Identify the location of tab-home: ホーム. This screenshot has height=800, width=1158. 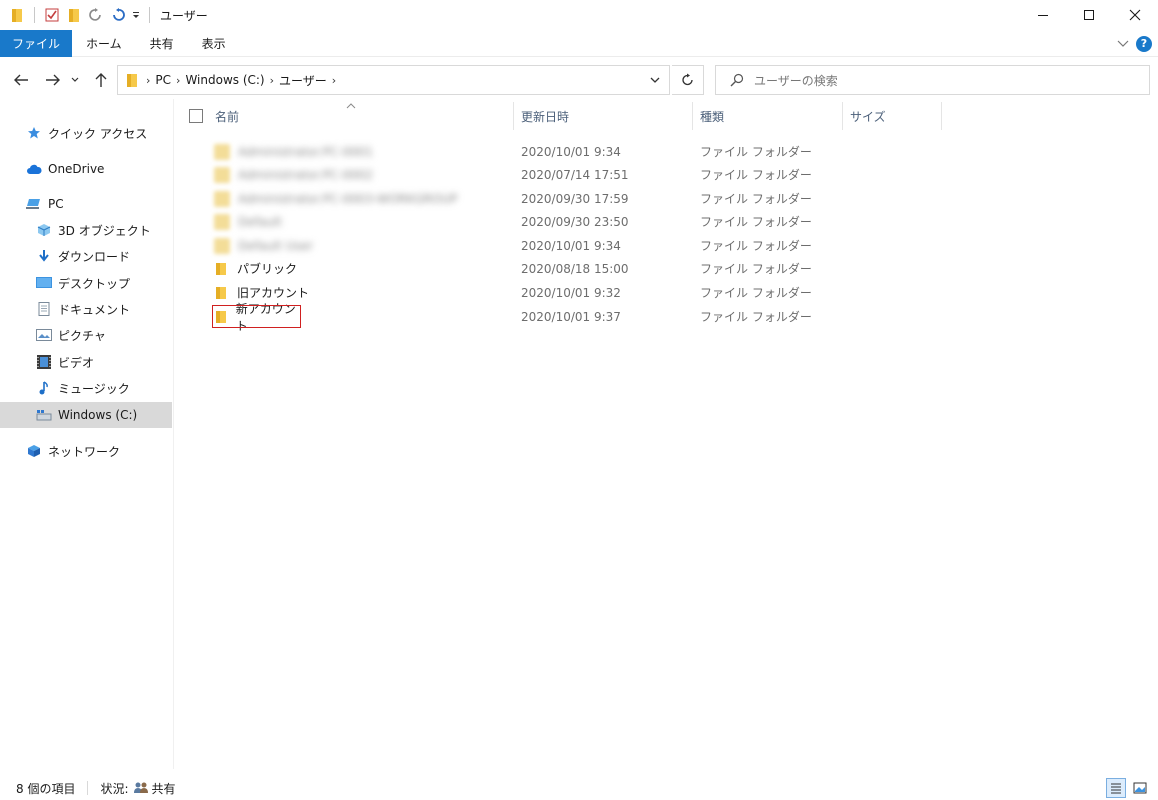
(104, 43).